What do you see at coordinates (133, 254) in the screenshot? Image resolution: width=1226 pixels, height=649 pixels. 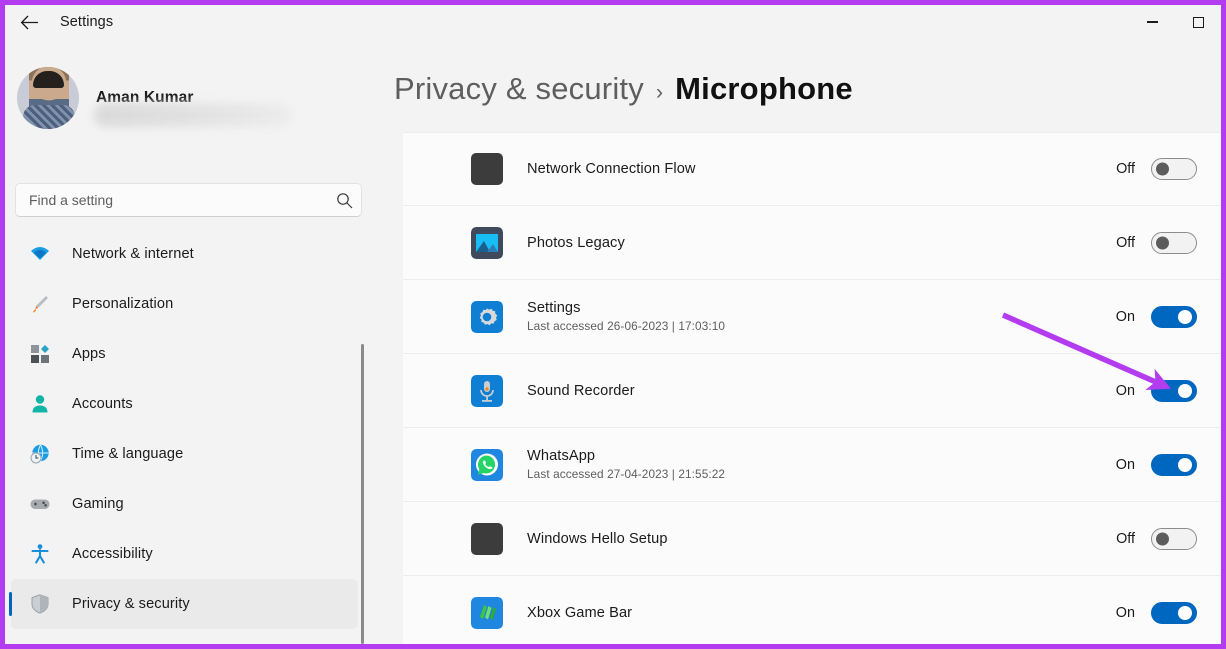 I see `sidebar-item-label: Network & internet` at bounding box center [133, 254].